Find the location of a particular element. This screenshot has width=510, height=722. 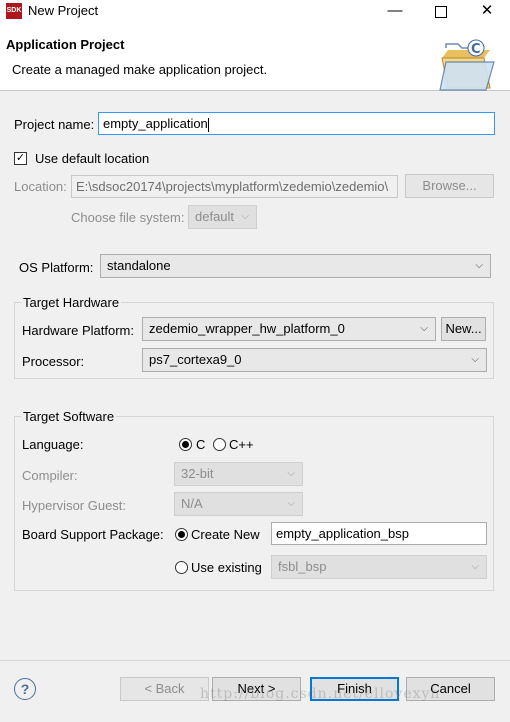

hardware-platform-value: zedemio_wrapper_hw_platform_0 is located at coordinates (247, 328).